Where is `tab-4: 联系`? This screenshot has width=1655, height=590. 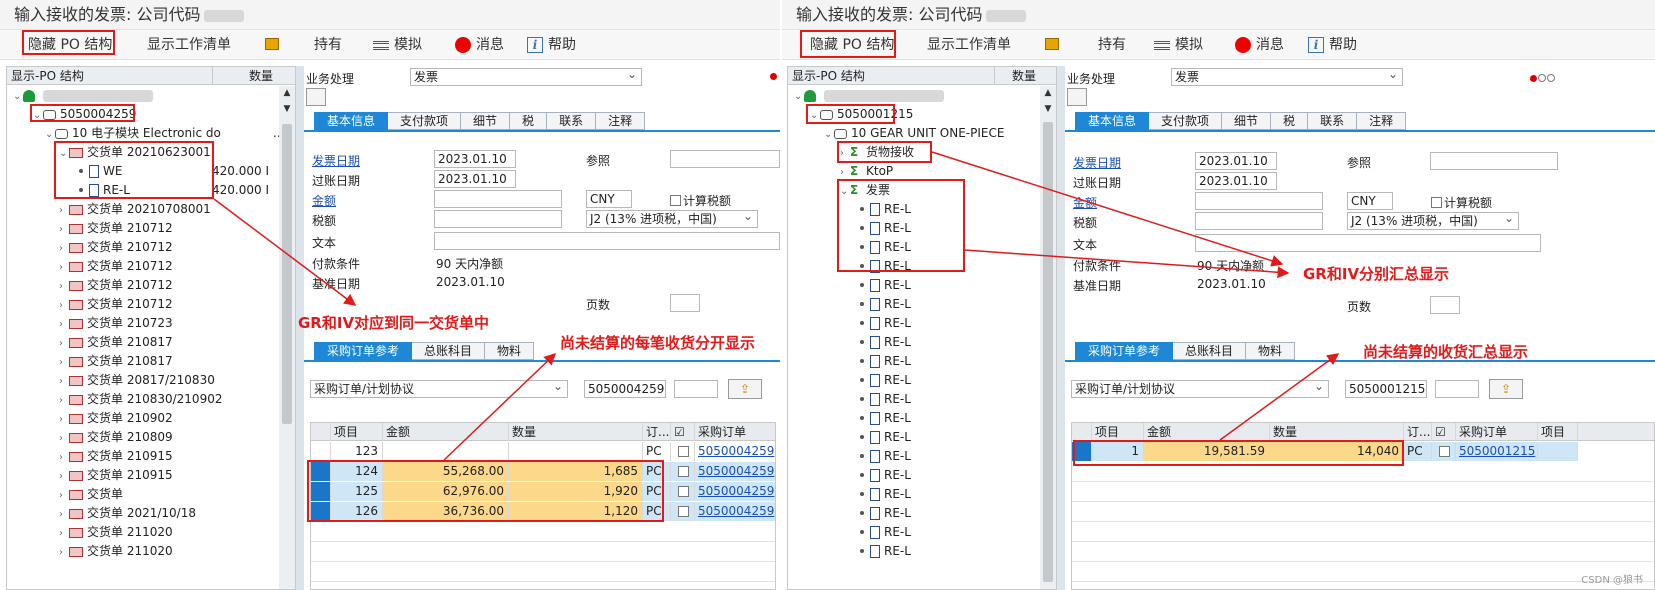
tab-4: 联系 is located at coordinates (572, 121).